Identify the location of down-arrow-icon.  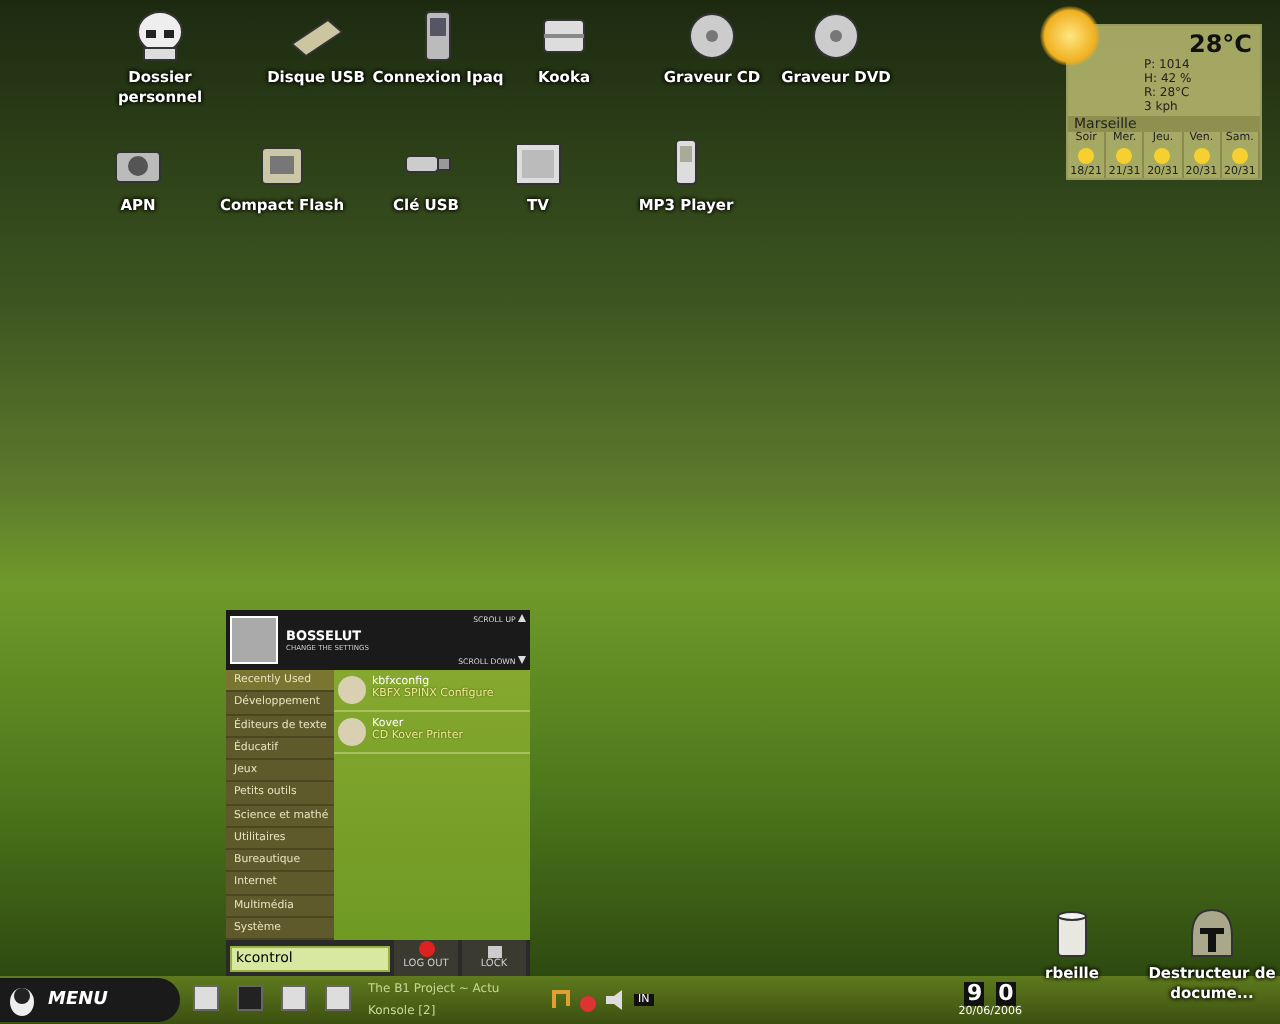
(522, 660).